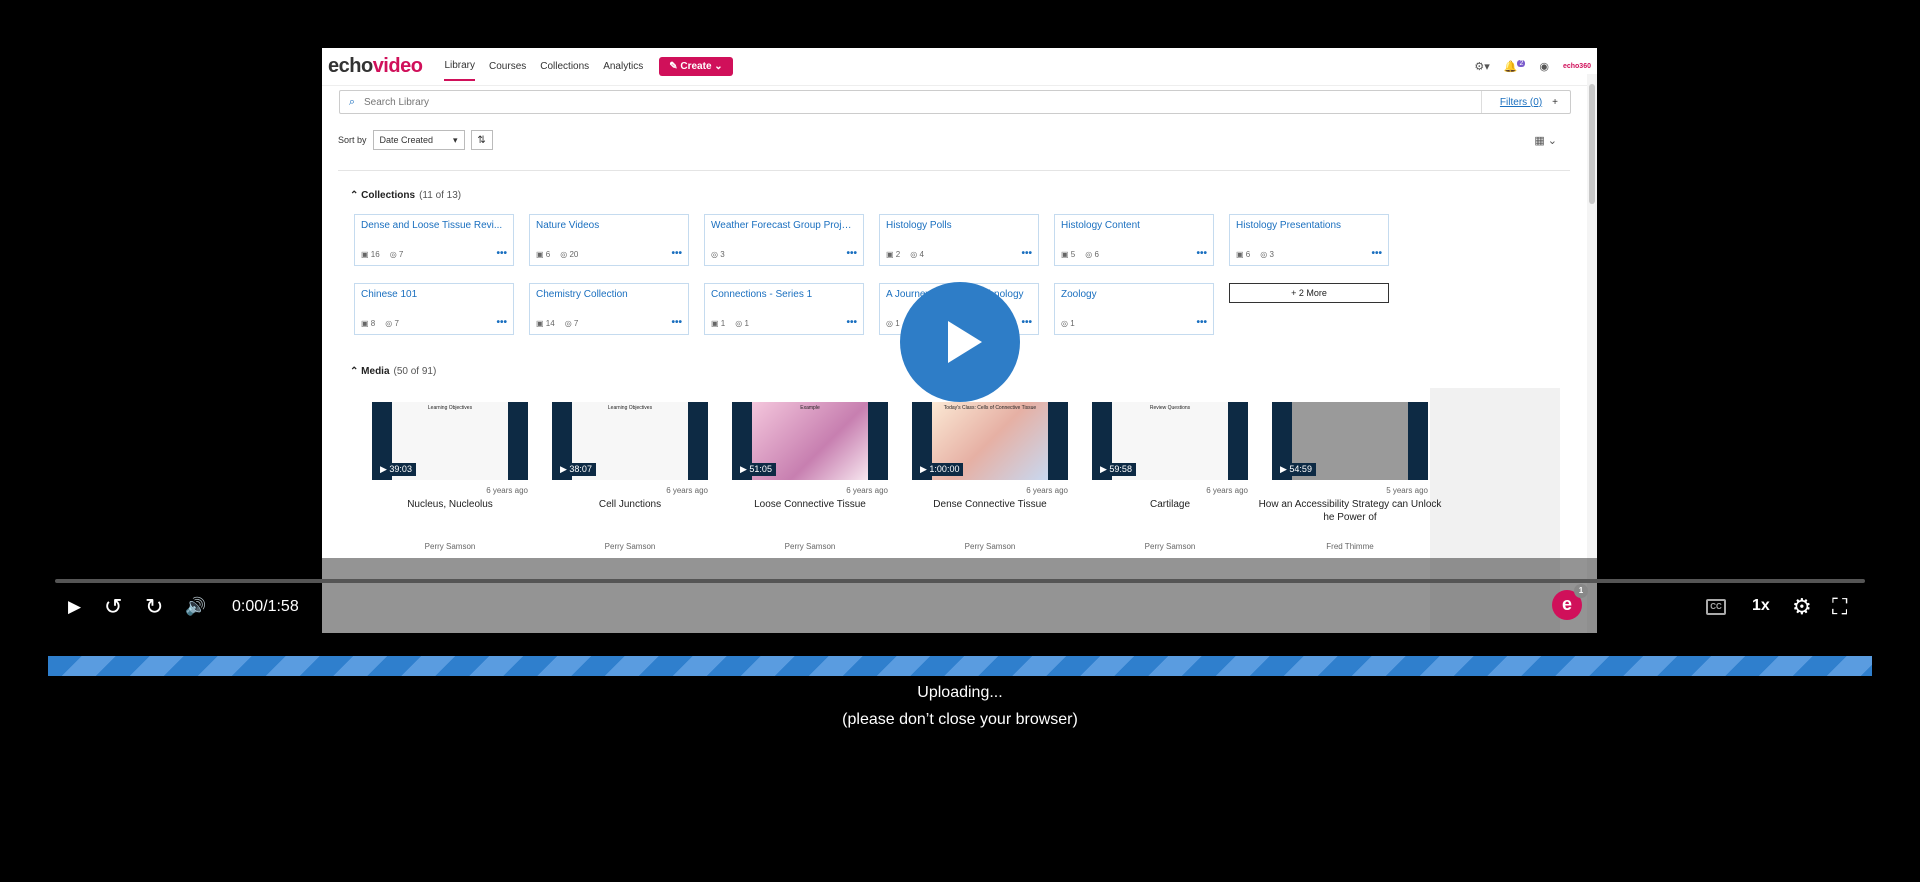 This screenshot has height=882, width=1920. What do you see at coordinates (1134, 309) in the screenshot?
I see `collection-card: Zoology ◎ 1 •••` at bounding box center [1134, 309].